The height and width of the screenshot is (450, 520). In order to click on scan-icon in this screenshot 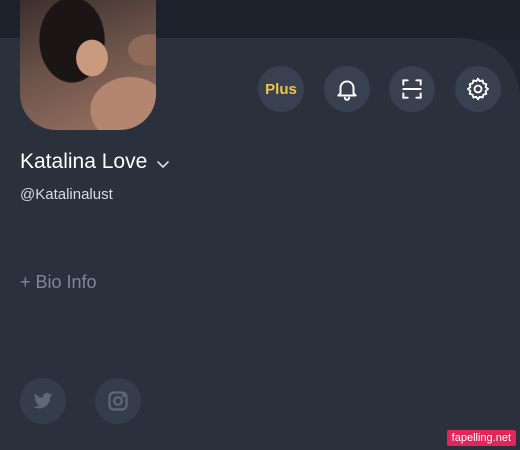, I will do `click(412, 89)`.